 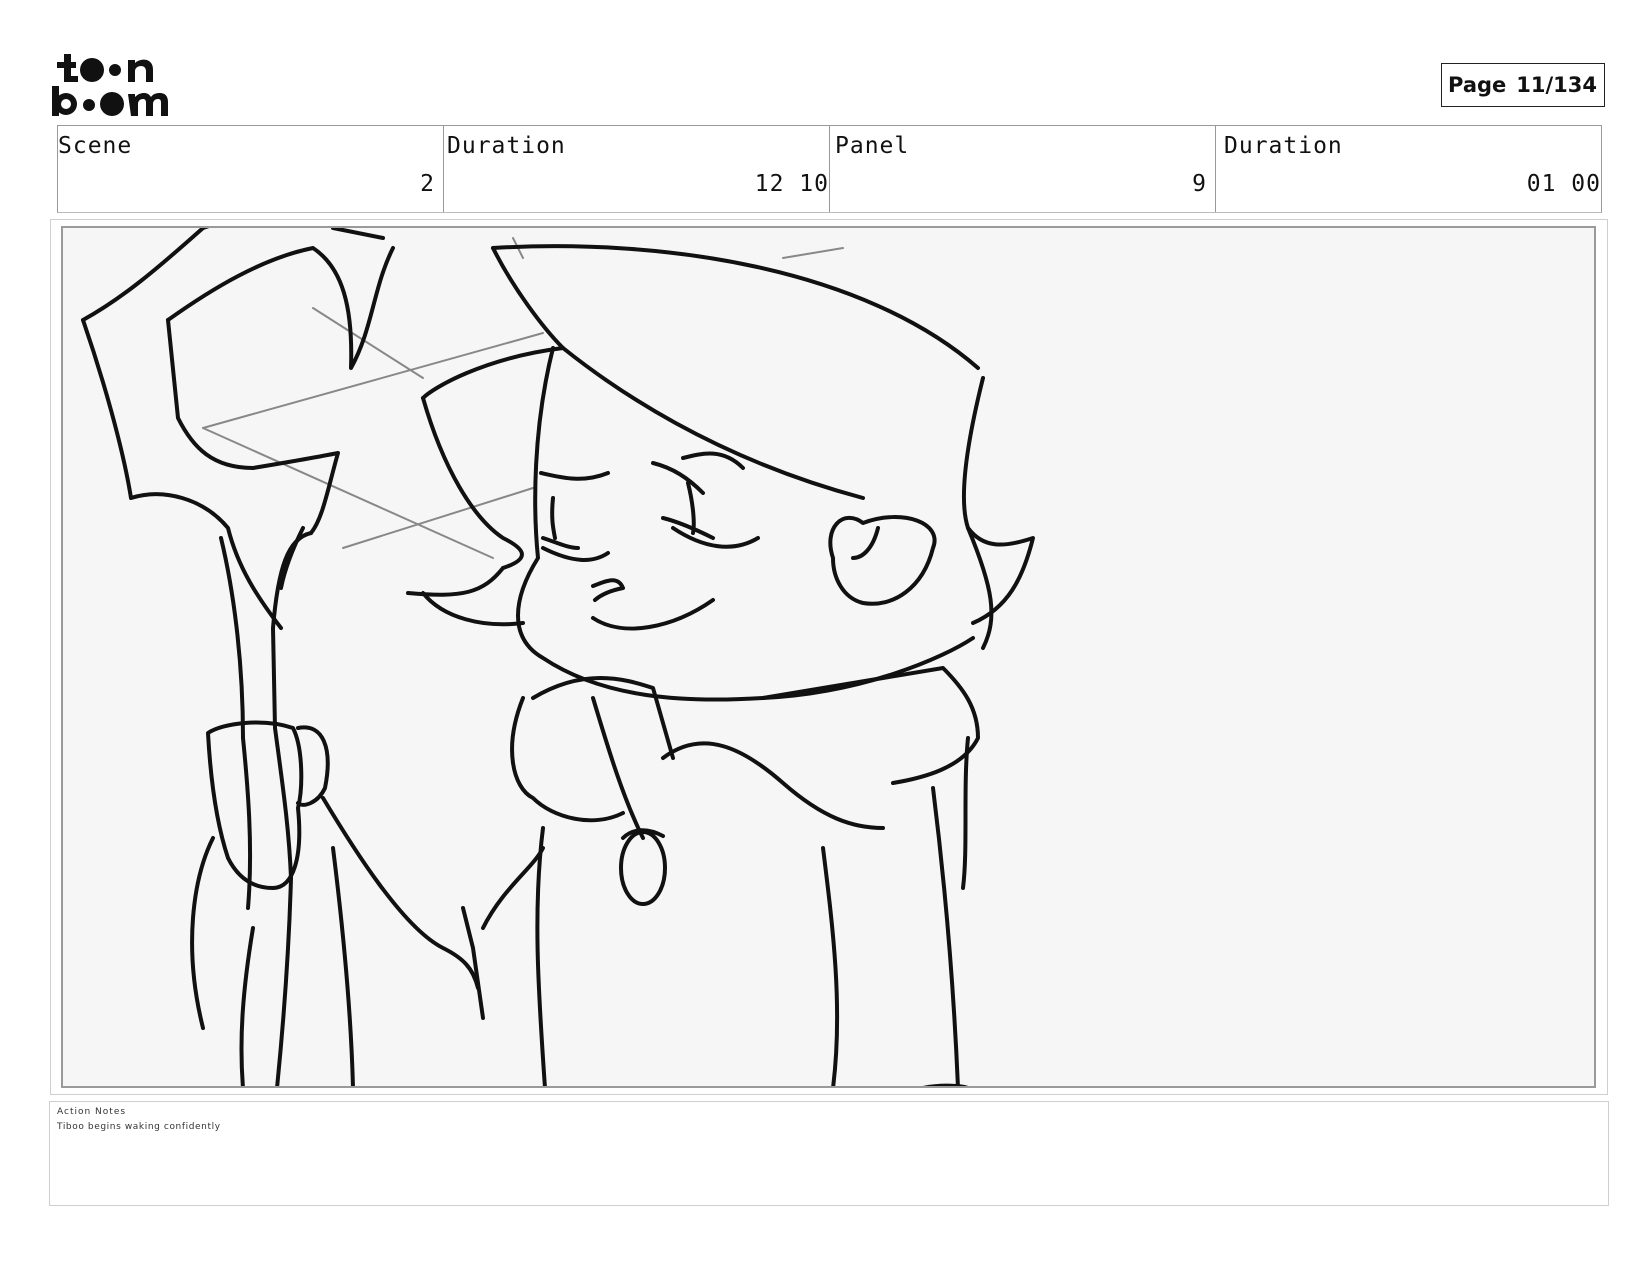 What do you see at coordinates (1408, 169) in the screenshot?
I see `panel-duration-cell: Duration 01 00` at bounding box center [1408, 169].